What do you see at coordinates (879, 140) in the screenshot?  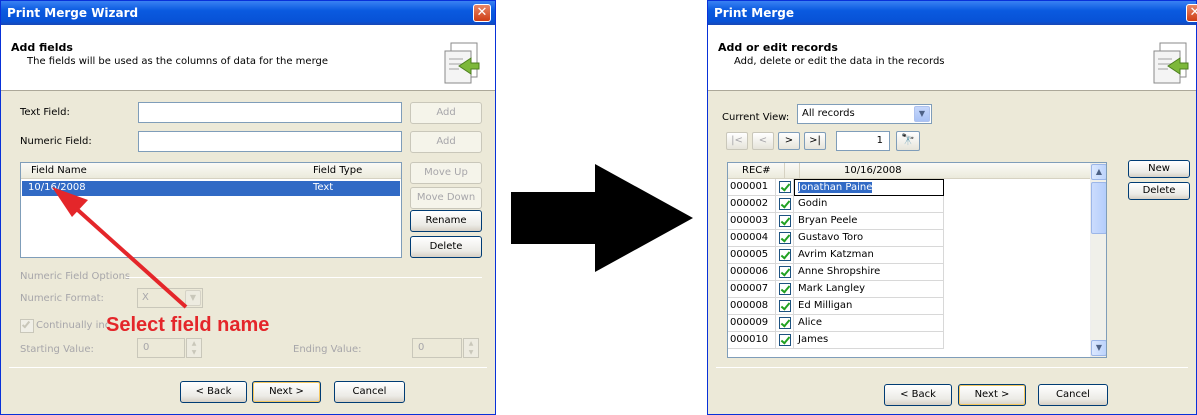 I see `record-number: 1` at bounding box center [879, 140].